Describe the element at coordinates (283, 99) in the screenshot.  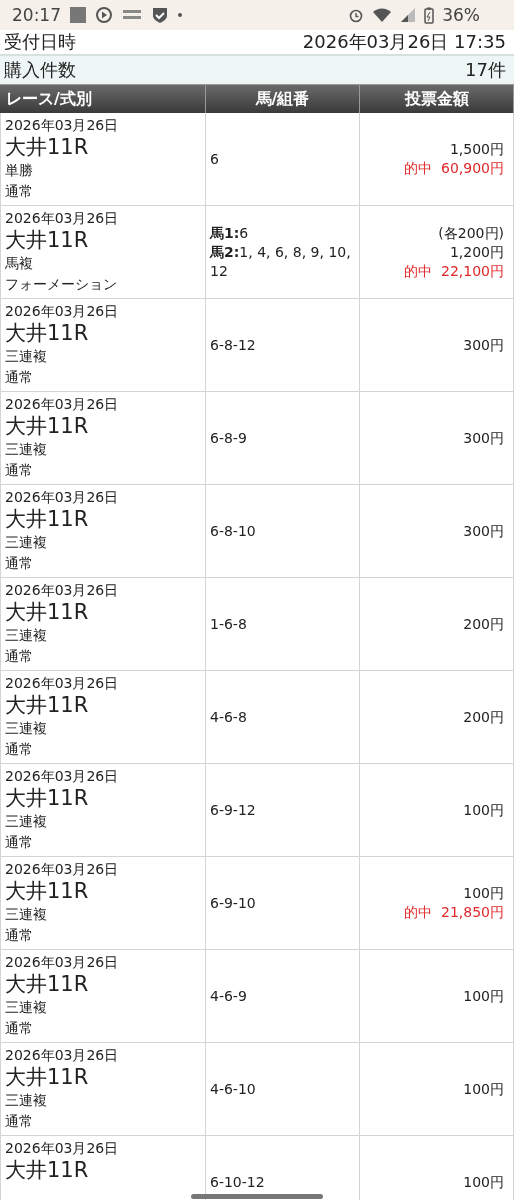
I see `column-header: 馬/組番` at that location.